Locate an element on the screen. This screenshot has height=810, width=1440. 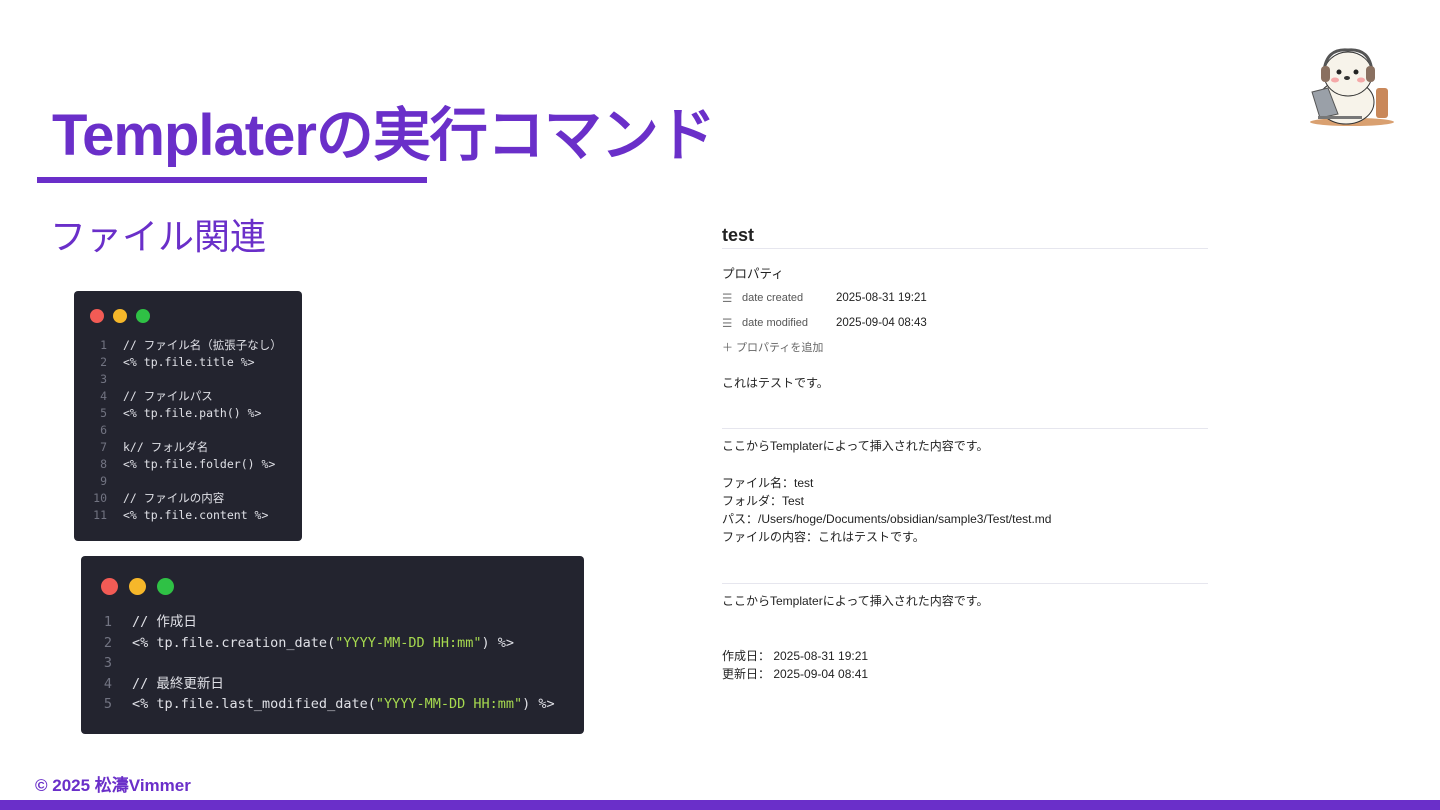
code-line: 5 <% tp.file.path() %> is located at coordinates (186, 413).